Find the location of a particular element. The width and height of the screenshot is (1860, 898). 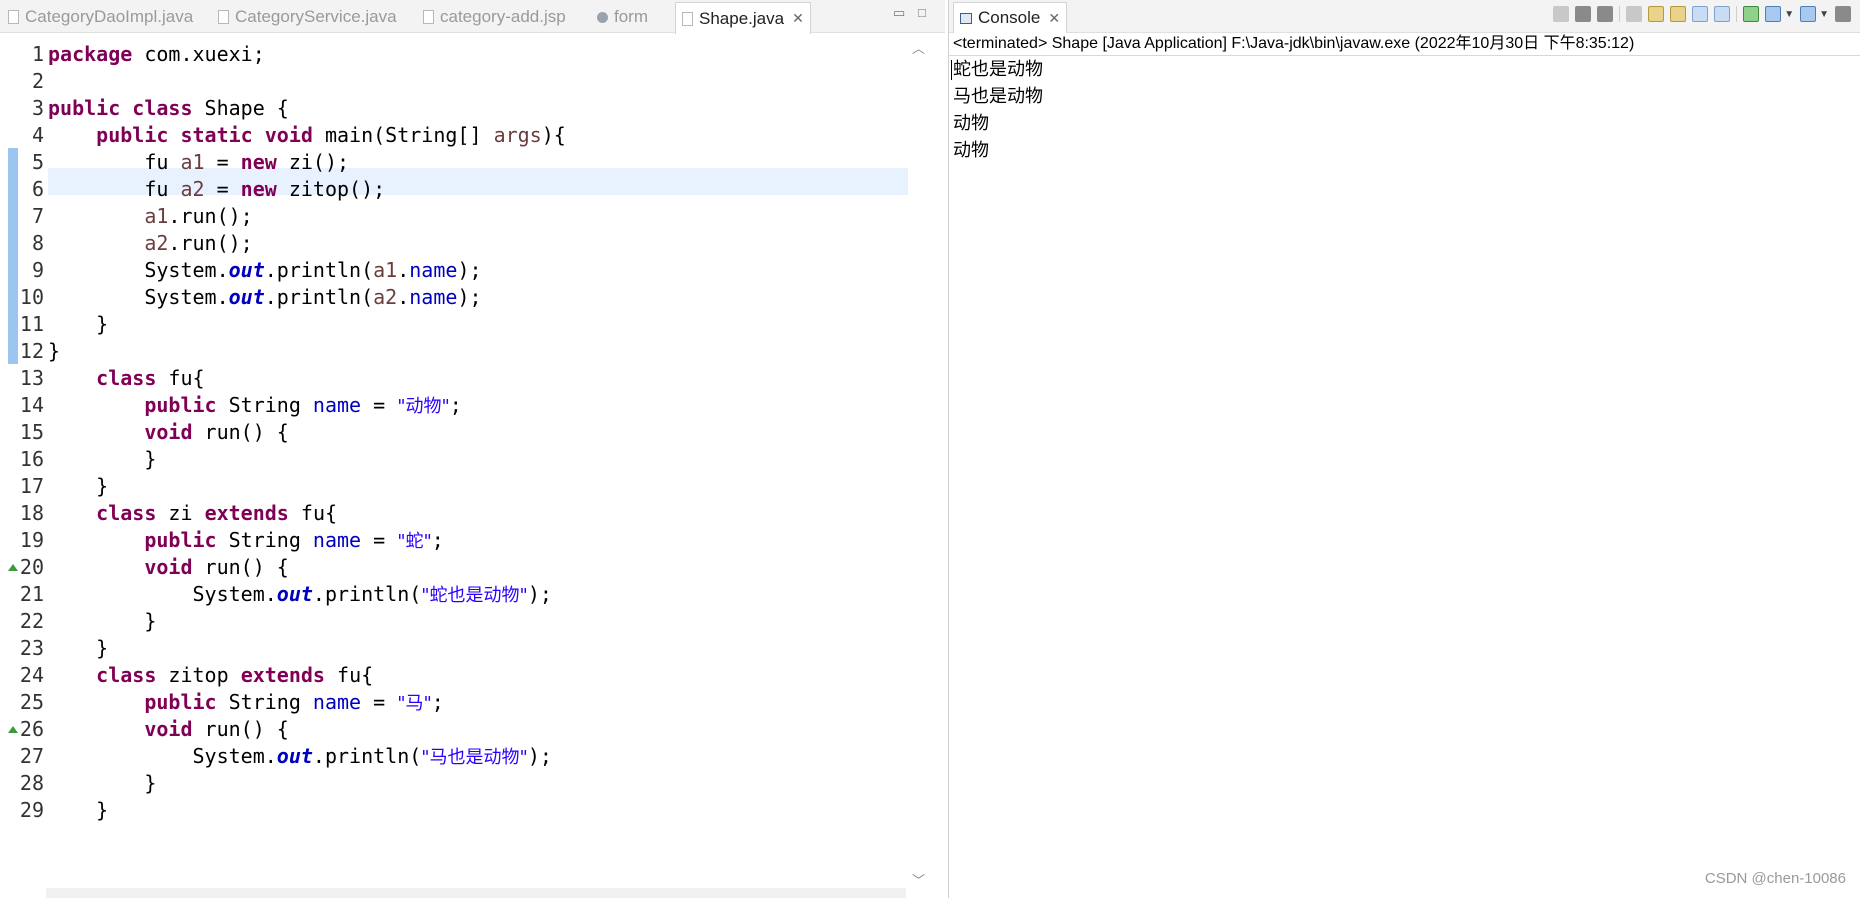

code-line: System.out.println(a2.name); is located at coordinates (265, 297).